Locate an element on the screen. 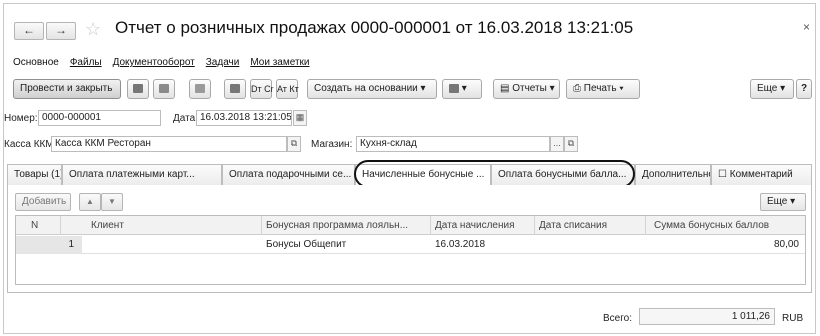 The image size is (820, 336). calendar-icon: ▦ is located at coordinates (300, 118).